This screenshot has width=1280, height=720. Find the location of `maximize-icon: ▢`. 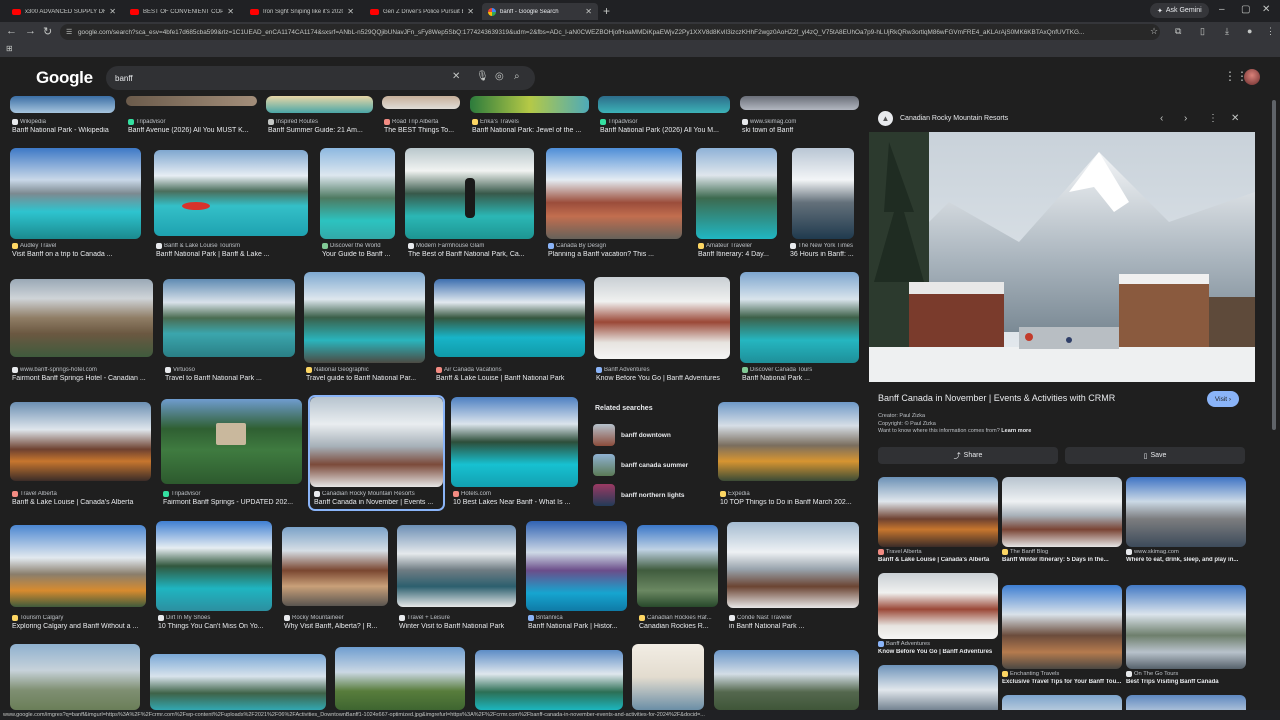

maximize-icon: ▢ is located at coordinates (1245, 9).